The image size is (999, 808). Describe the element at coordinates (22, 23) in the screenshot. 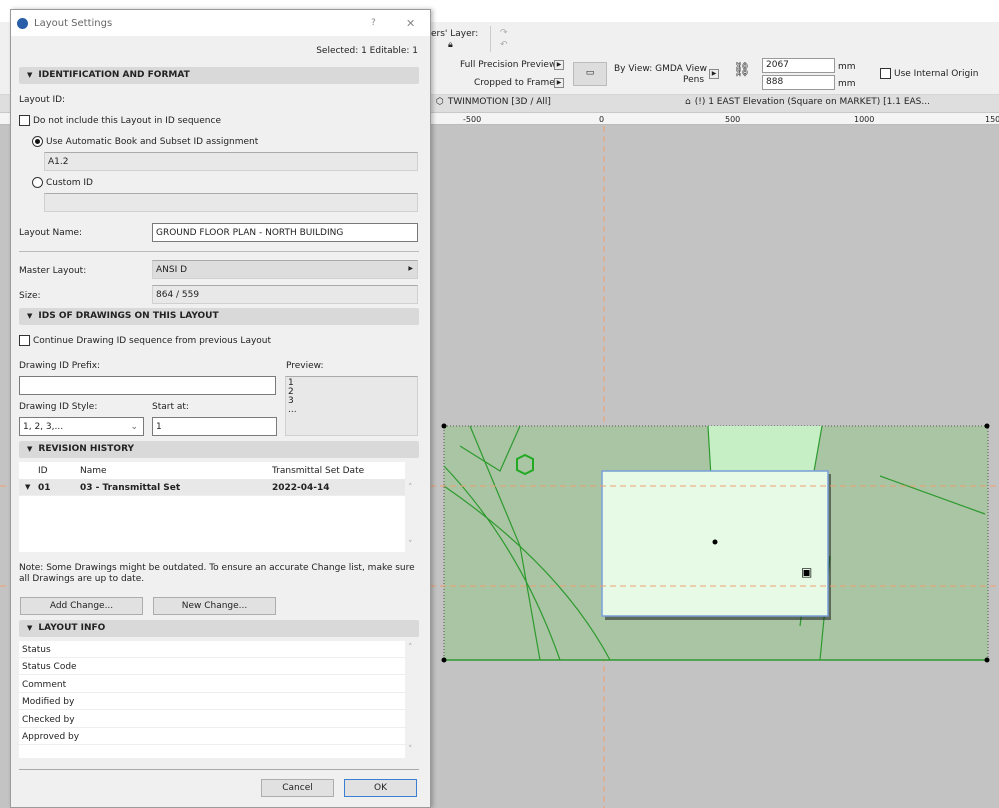

I see `archicad-logo-icon` at that location.